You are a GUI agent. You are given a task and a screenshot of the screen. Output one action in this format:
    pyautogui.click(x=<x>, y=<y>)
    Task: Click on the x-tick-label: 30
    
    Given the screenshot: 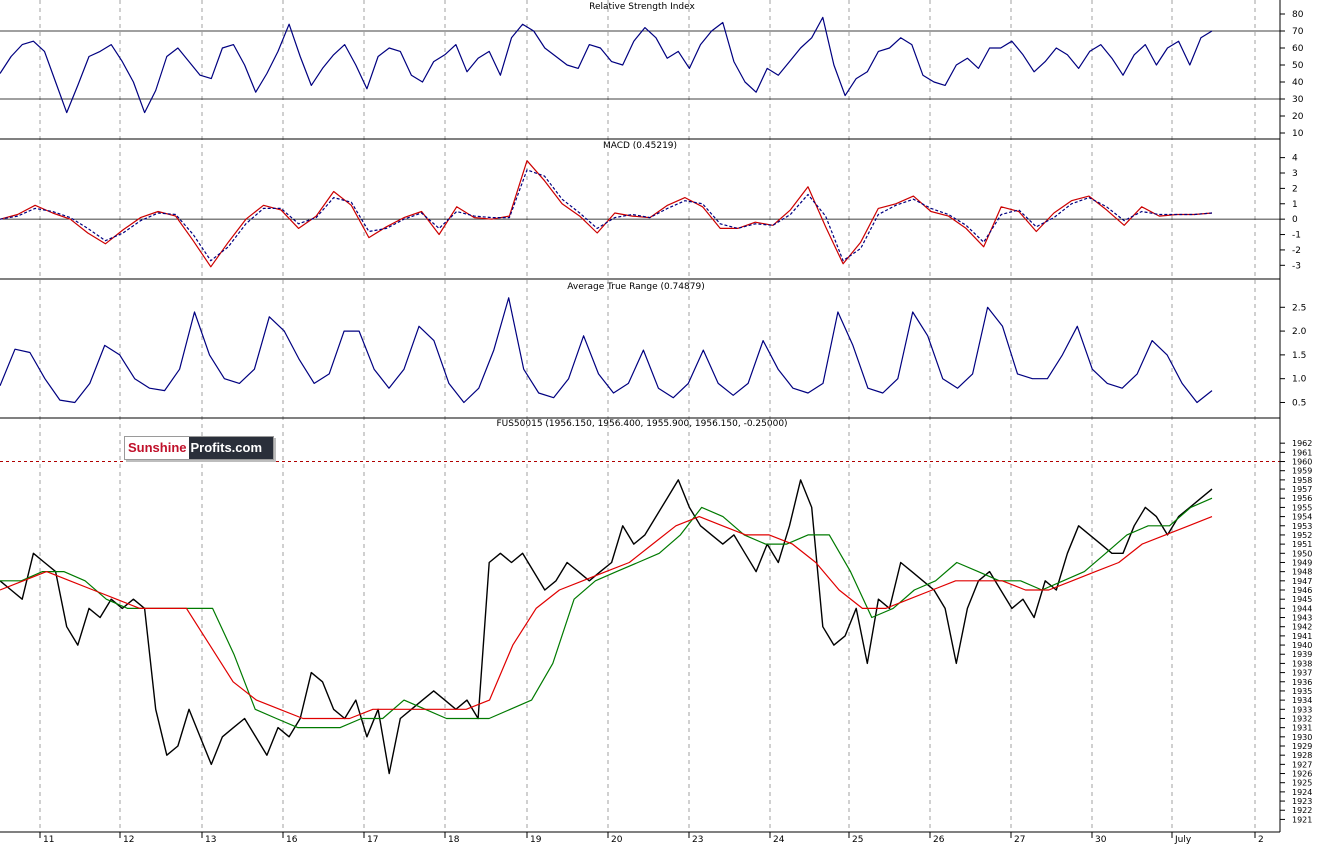 What is the action you would take?
    pyautogui.click(x=1101, y=839)
    